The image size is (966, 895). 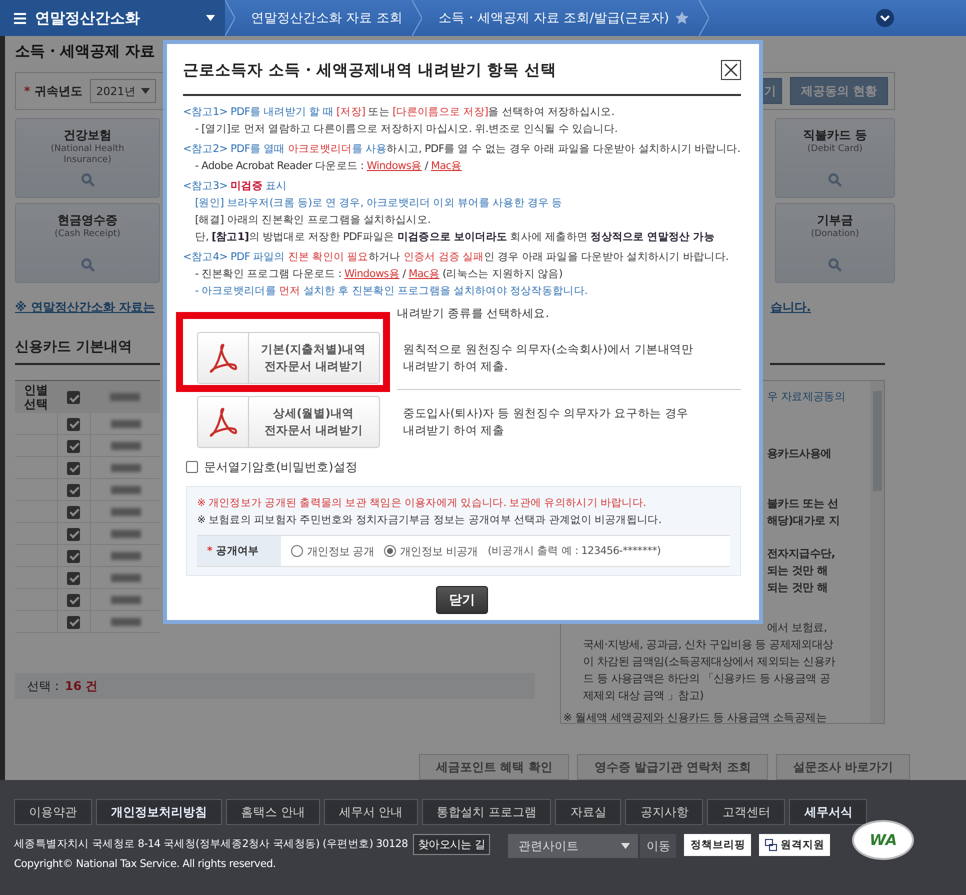 What do you see at coordinates (312, 220) in the screenshot?
I see `note-text: [해결] 아래의 진본확인 프로그램을 설치하십시오.` at bounding box center [312, 220].